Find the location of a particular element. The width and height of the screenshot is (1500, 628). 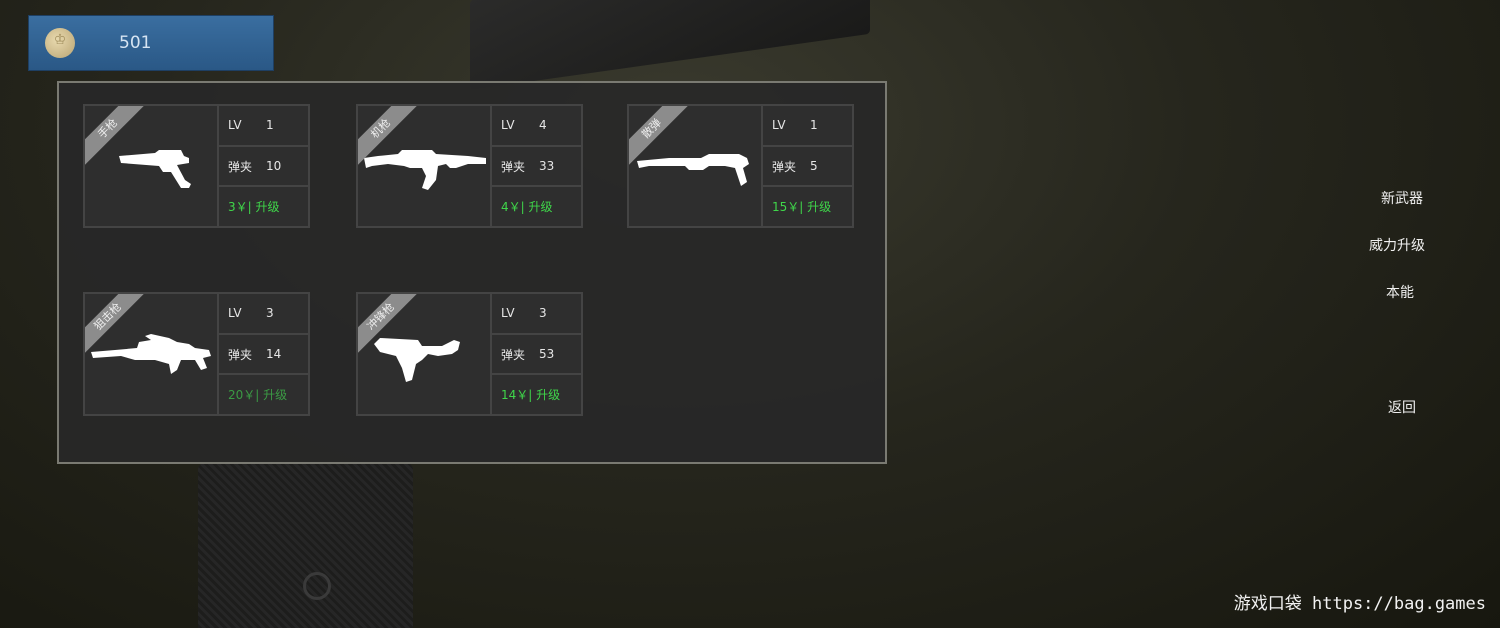

watermark-name: 游戏口袋 is located at coordinates (1267, 604).